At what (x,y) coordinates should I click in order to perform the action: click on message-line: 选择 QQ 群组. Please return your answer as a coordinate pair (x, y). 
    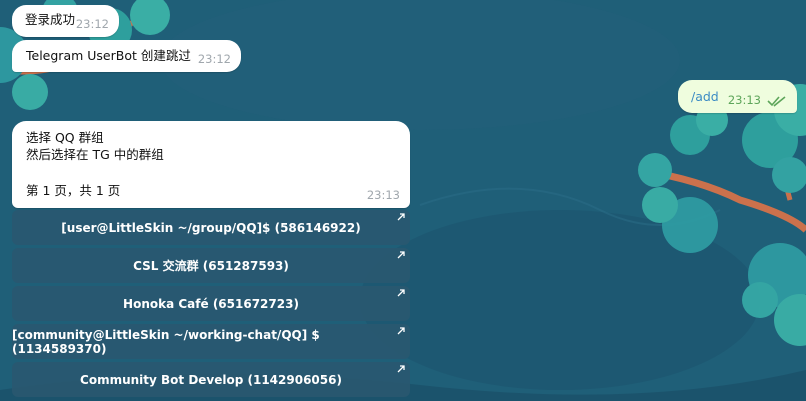
    Looking at the image, I should click on (65, 137).